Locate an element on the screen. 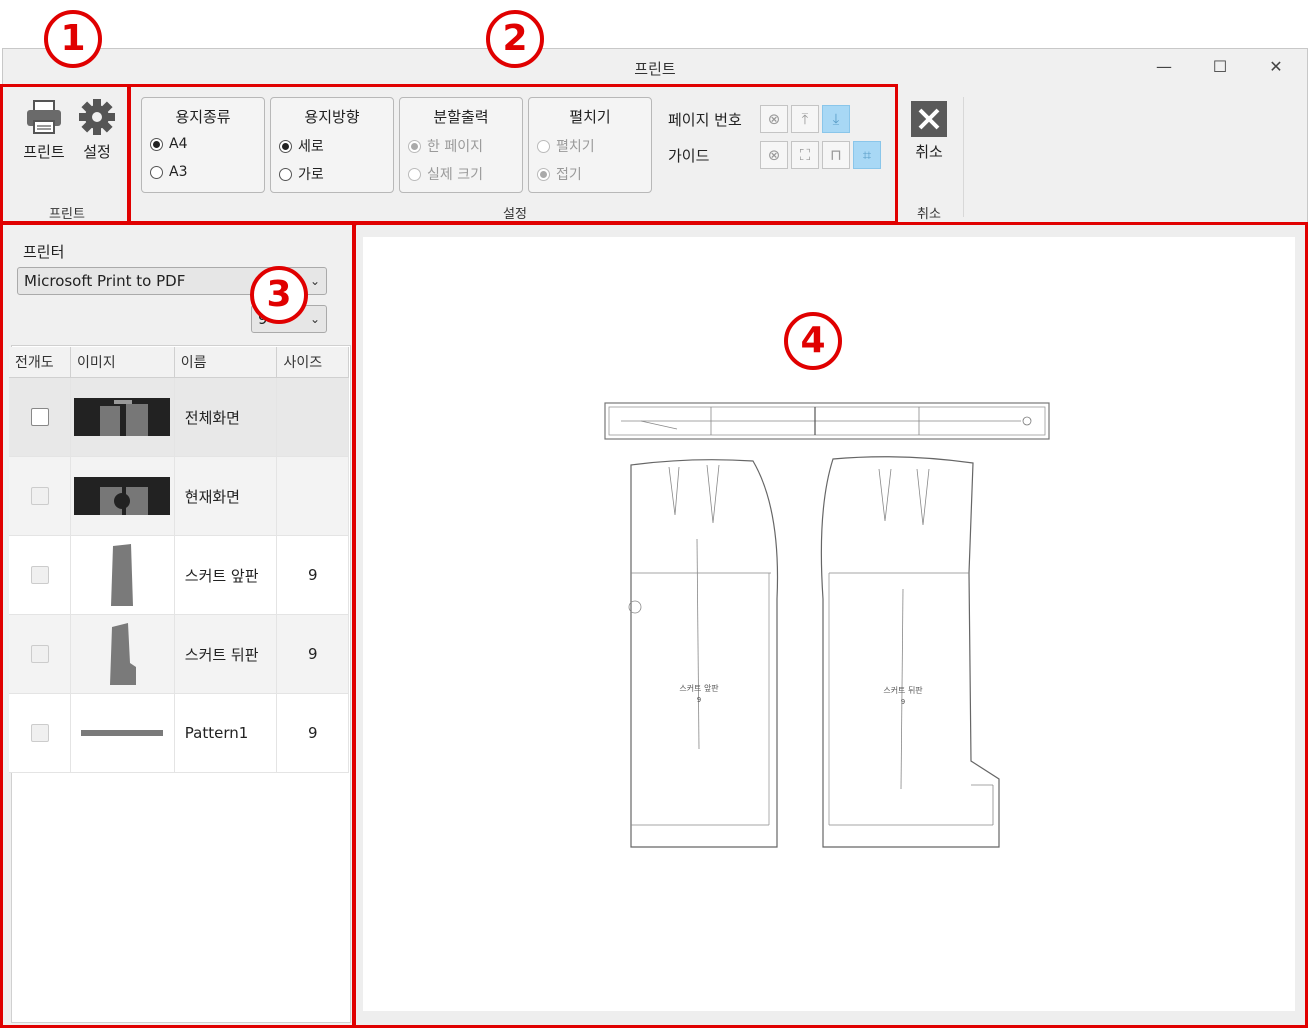 Image resolution: width=1310 pixels, height=1030 pixels. guide-crop-button: ⌗ is located at coordinates (867, 155).